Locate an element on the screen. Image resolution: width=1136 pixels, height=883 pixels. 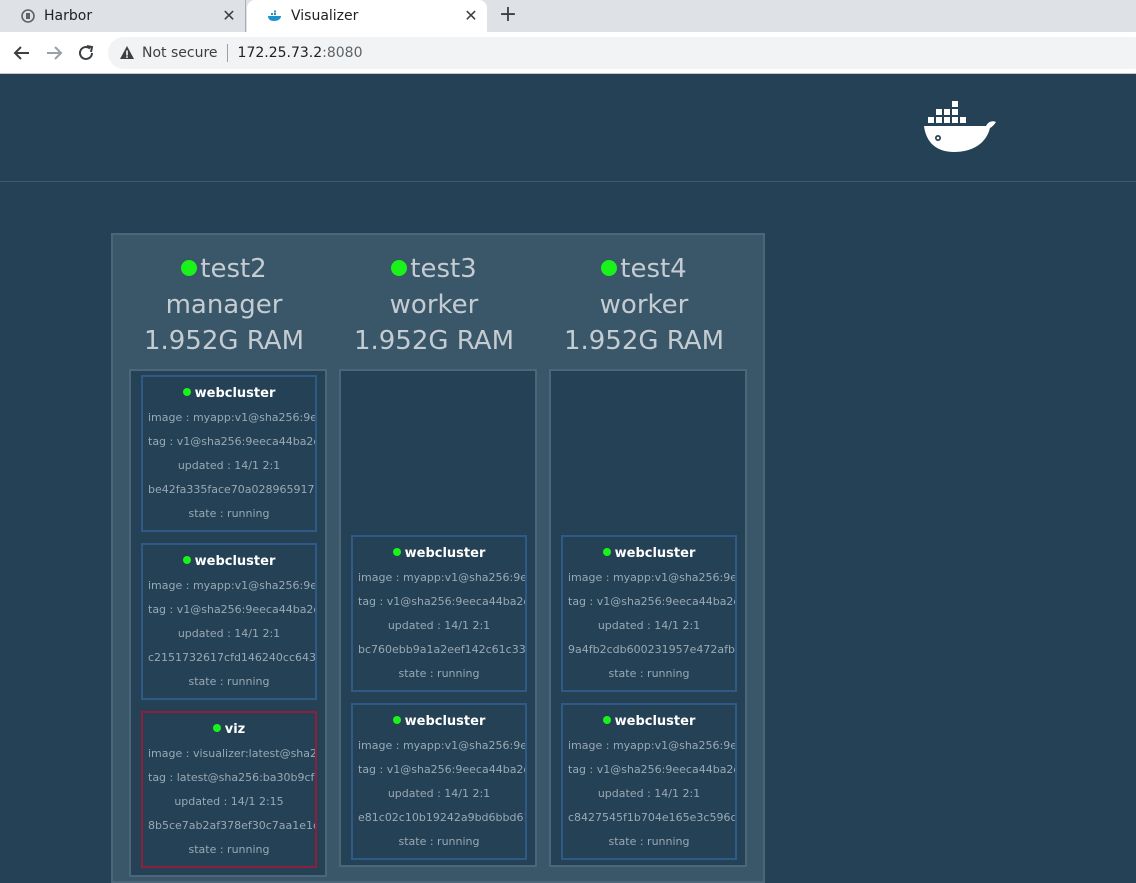
url-port: :8080 is located at coordinates (342, 53).